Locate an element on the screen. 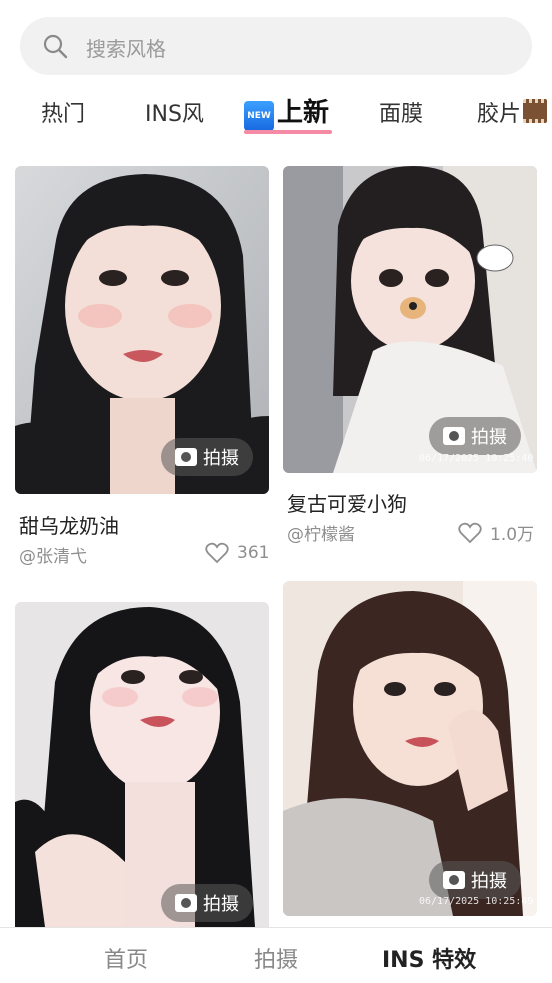 The image size is (552, 983). search-input: 搜索风格 is located at coordinates (126, 47).